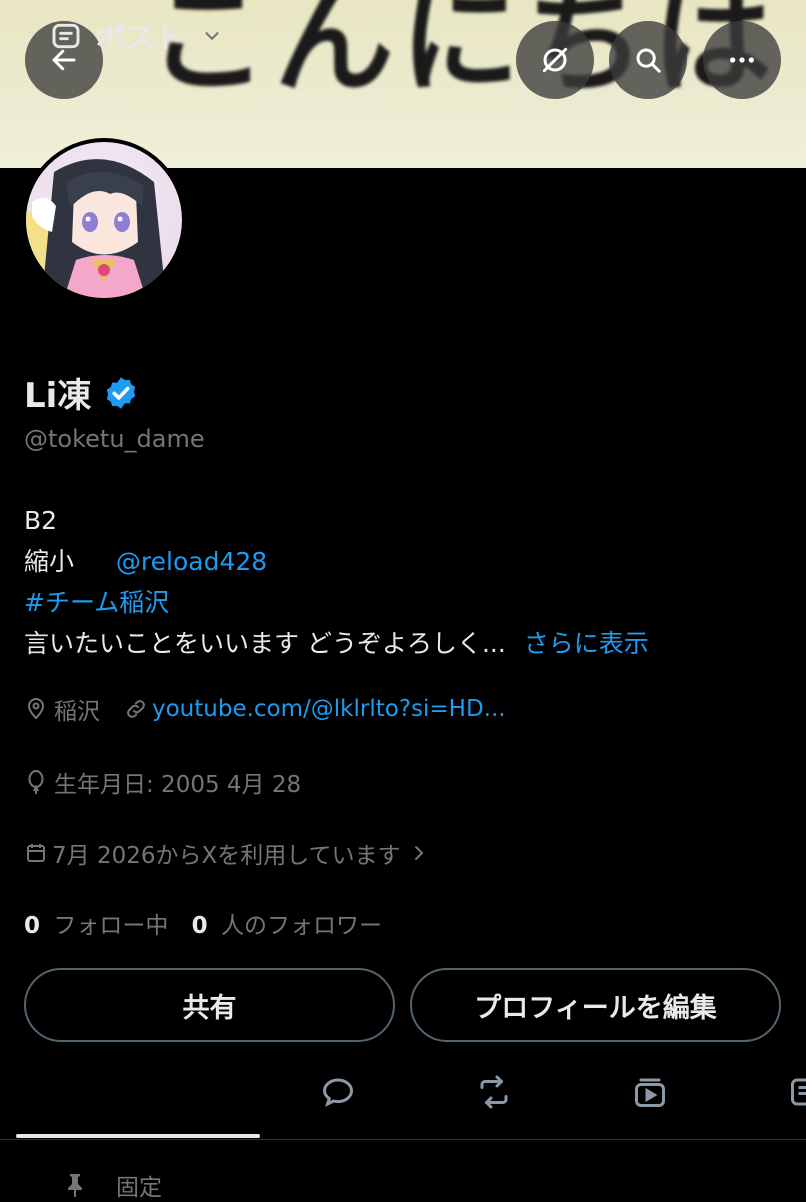 The width and height of the screenshot is (806, 1202). What do you see at coordinates (191, 561) in the screenshot?
I see `bio-mention-link: @reload428` at bounding box center [191, 561].